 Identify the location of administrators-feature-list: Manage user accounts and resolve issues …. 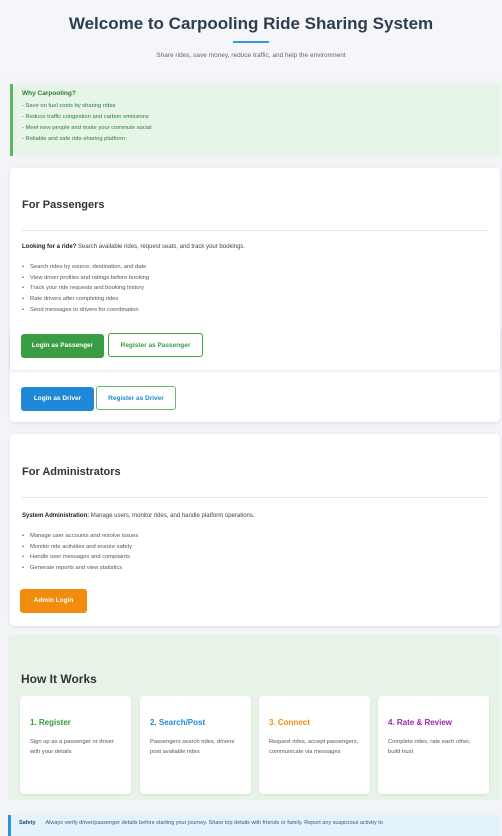
(80, 552).